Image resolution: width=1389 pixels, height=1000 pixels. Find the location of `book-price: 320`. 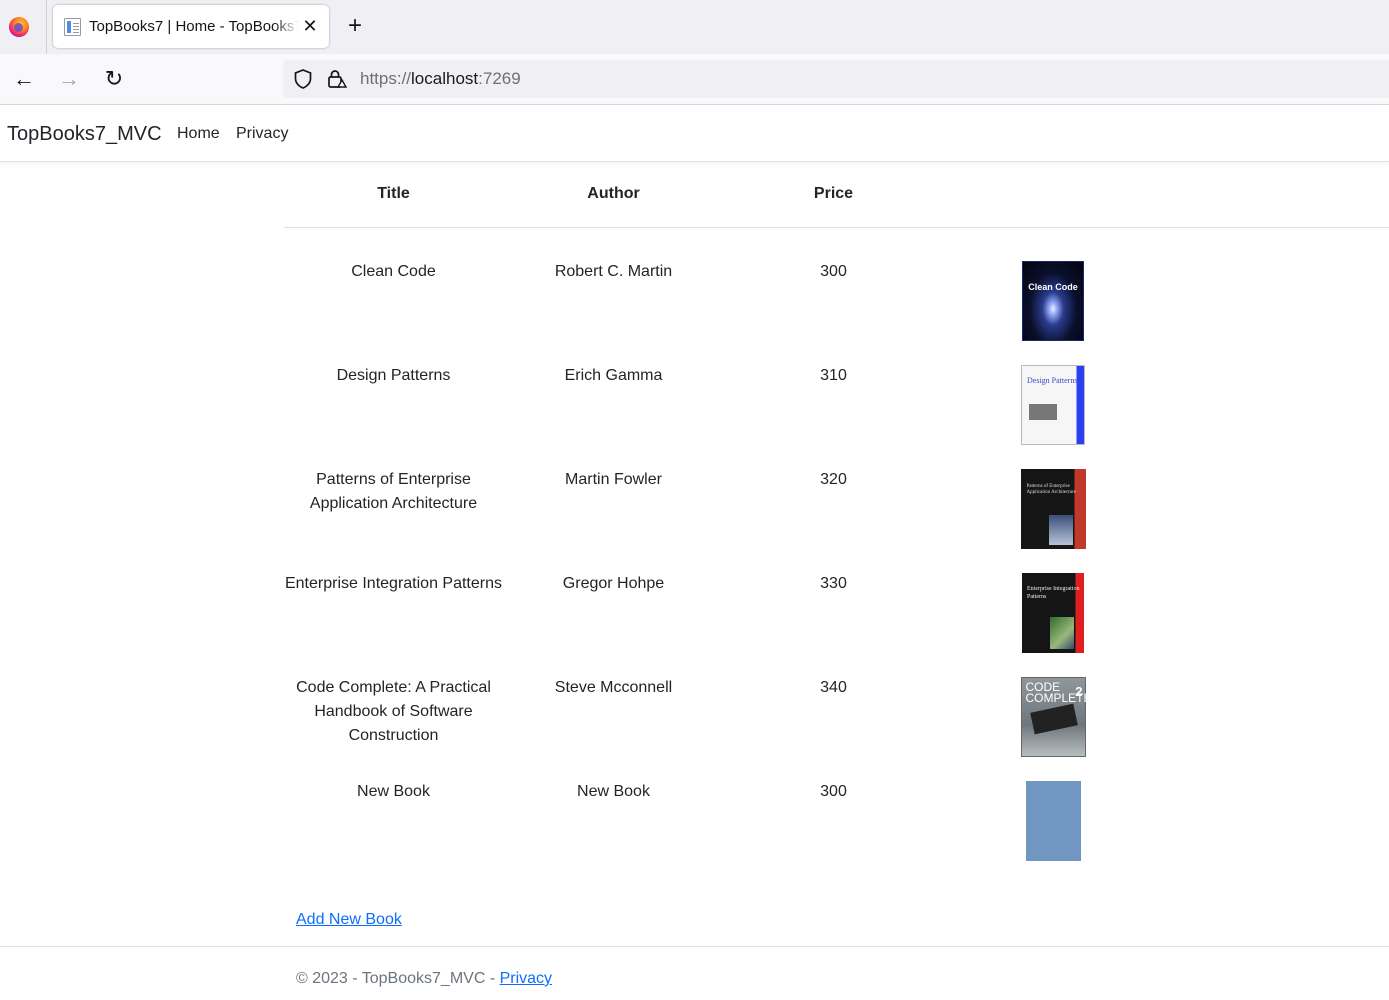

book-price: 320 is located at coordinates (833, 479).